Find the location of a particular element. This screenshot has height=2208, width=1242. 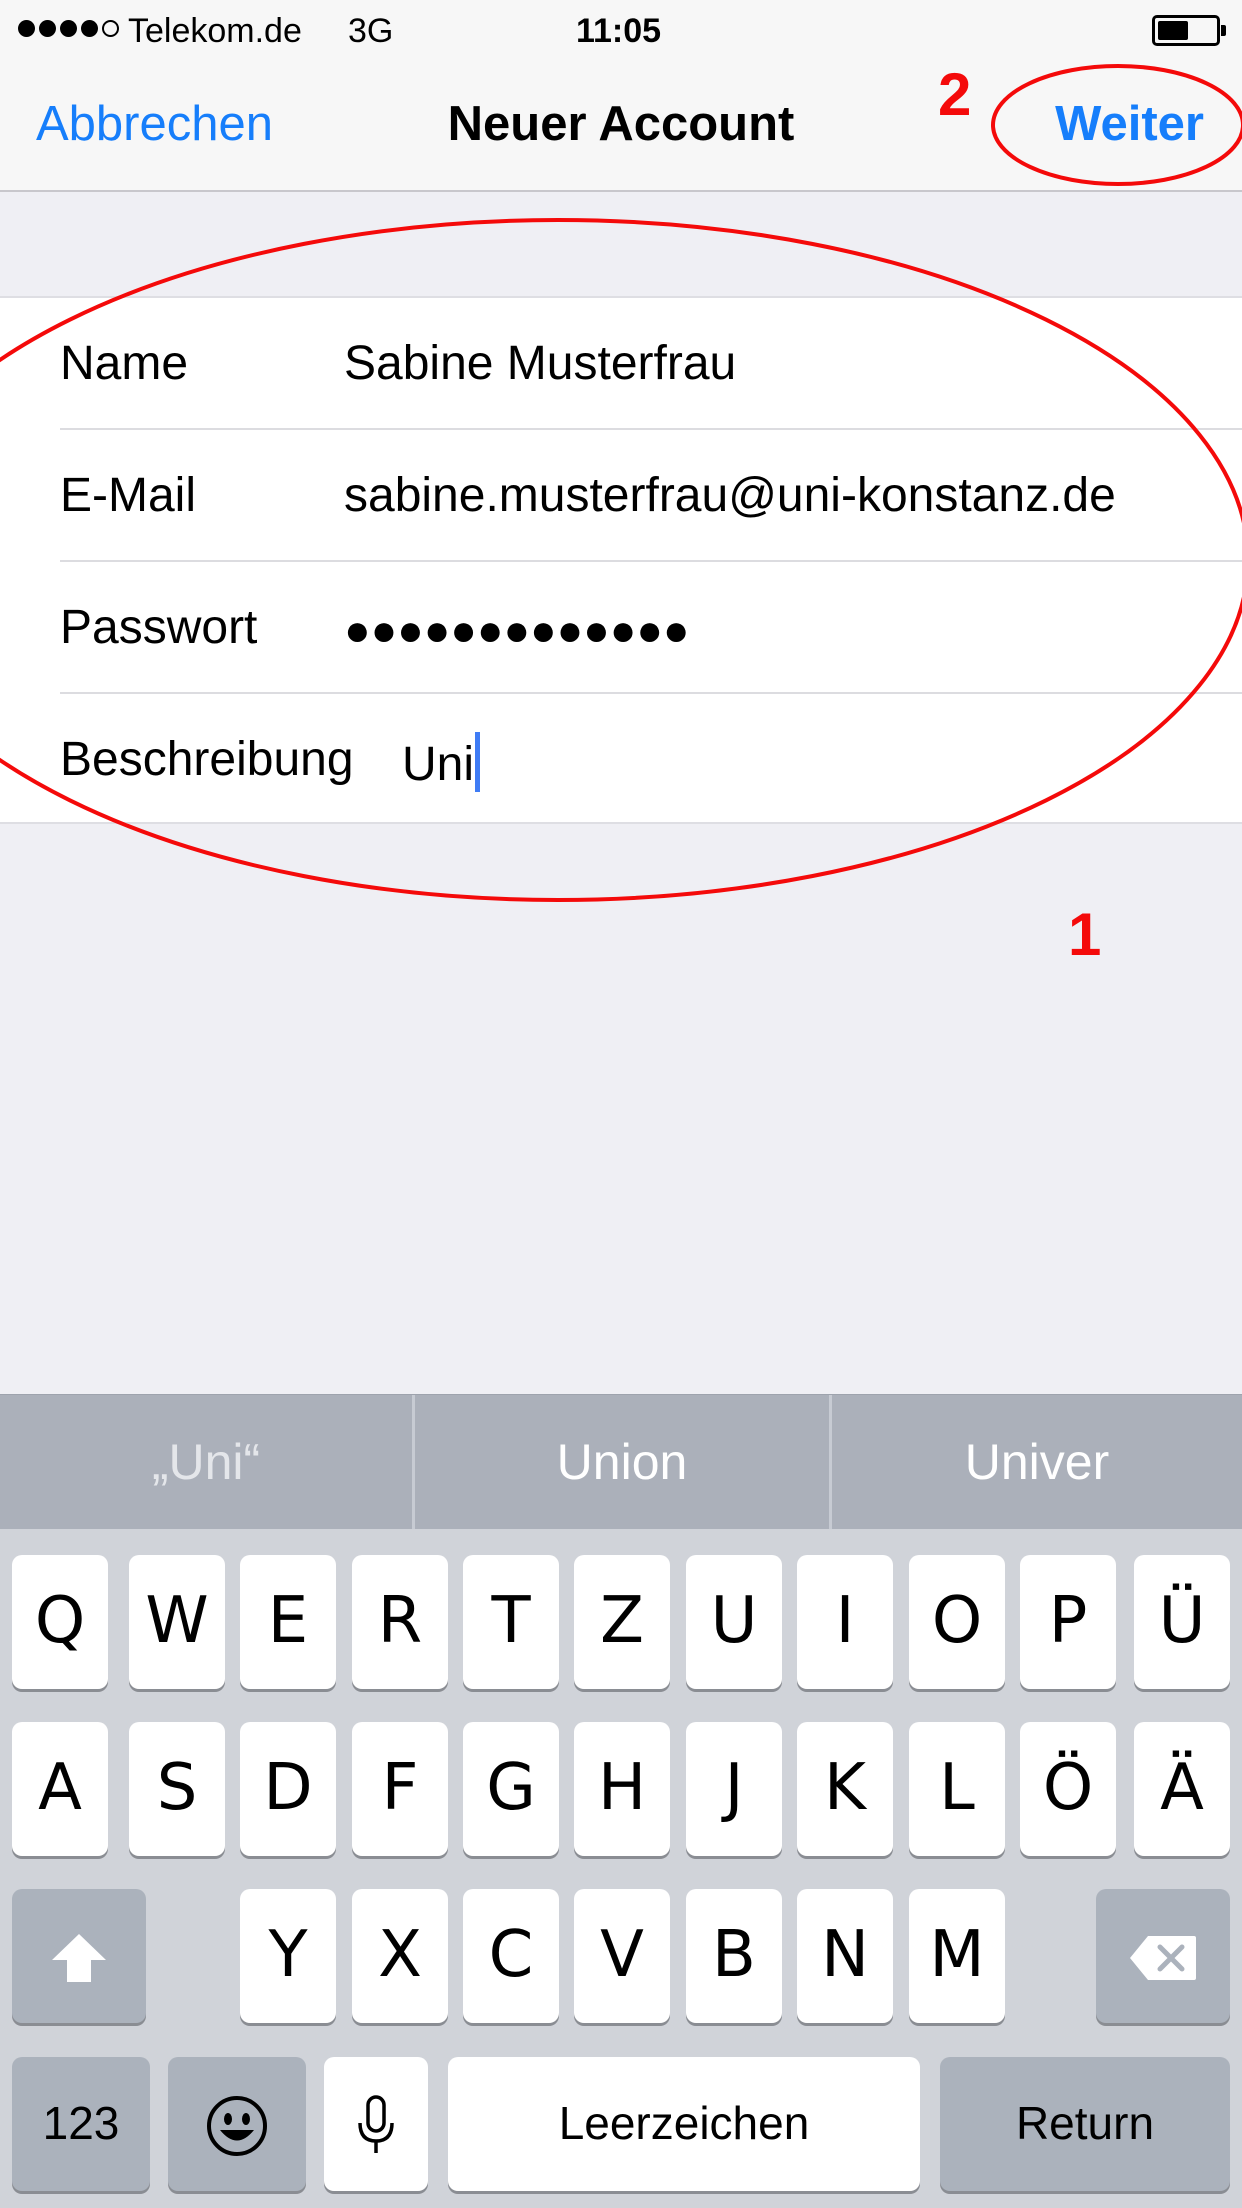

key-v: V is located at coordinates (622, 1956).